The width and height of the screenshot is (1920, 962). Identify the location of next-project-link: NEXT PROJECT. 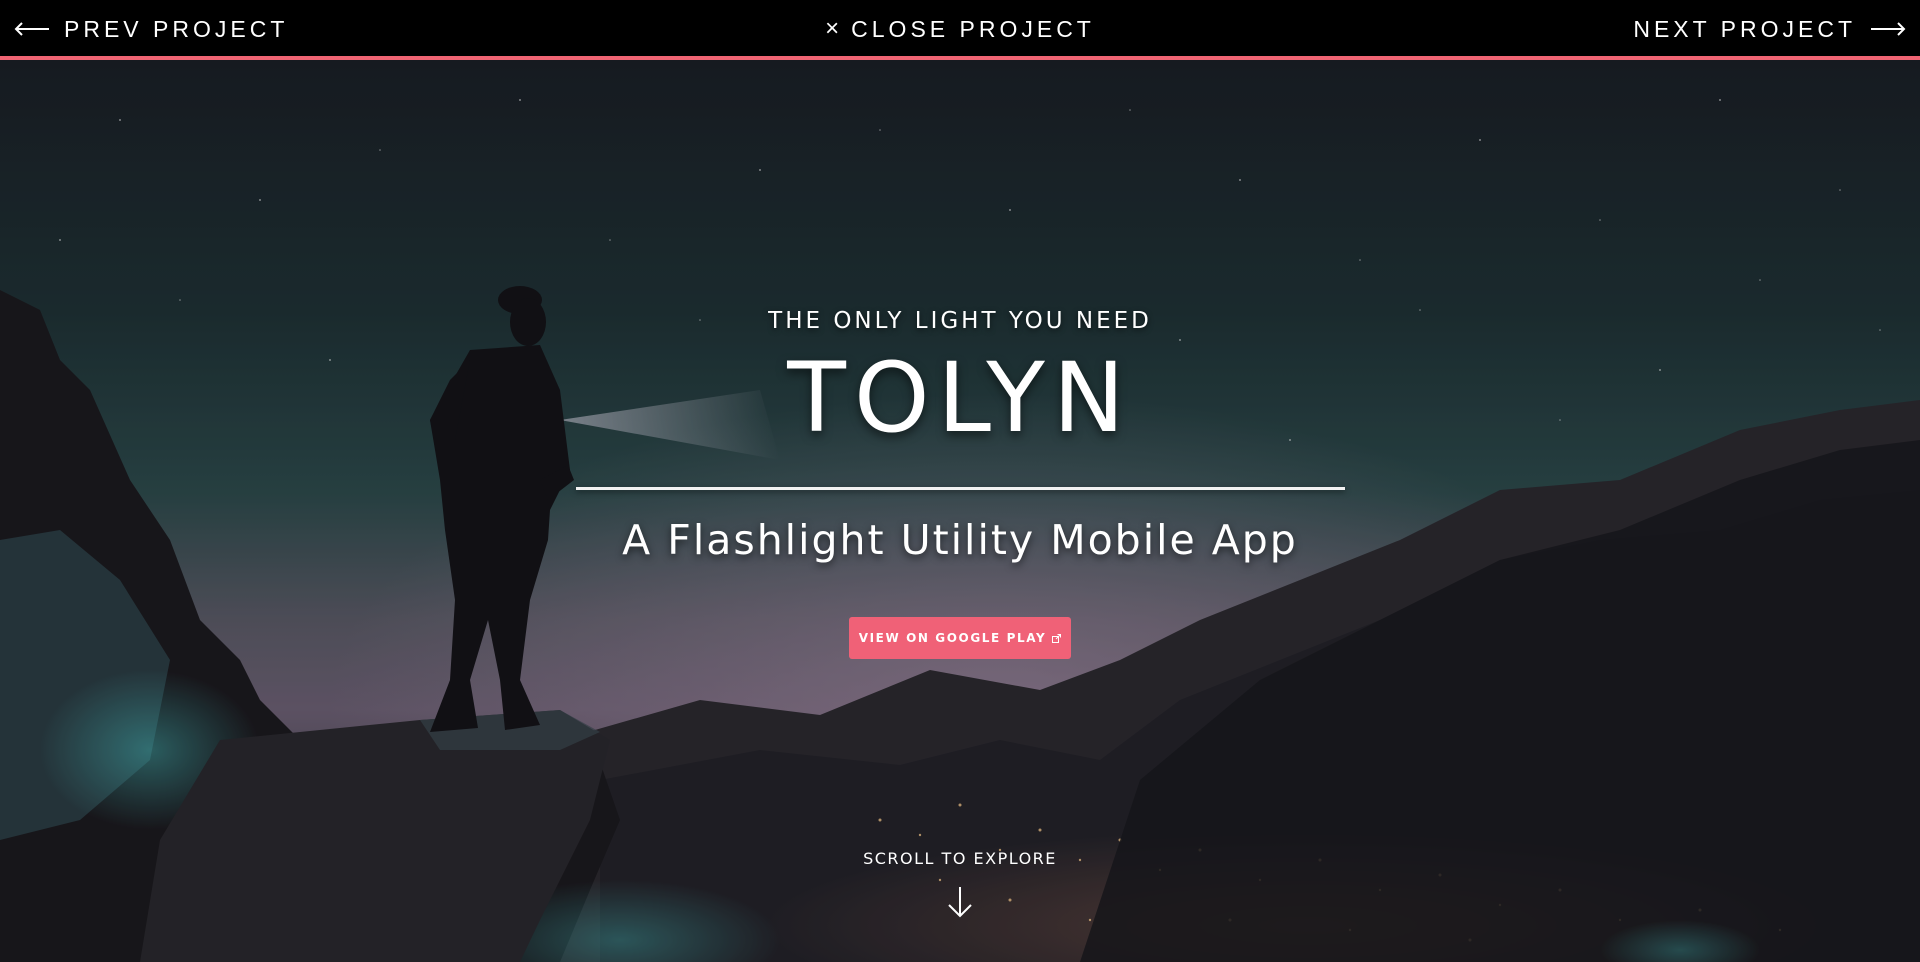
(1769, 29).